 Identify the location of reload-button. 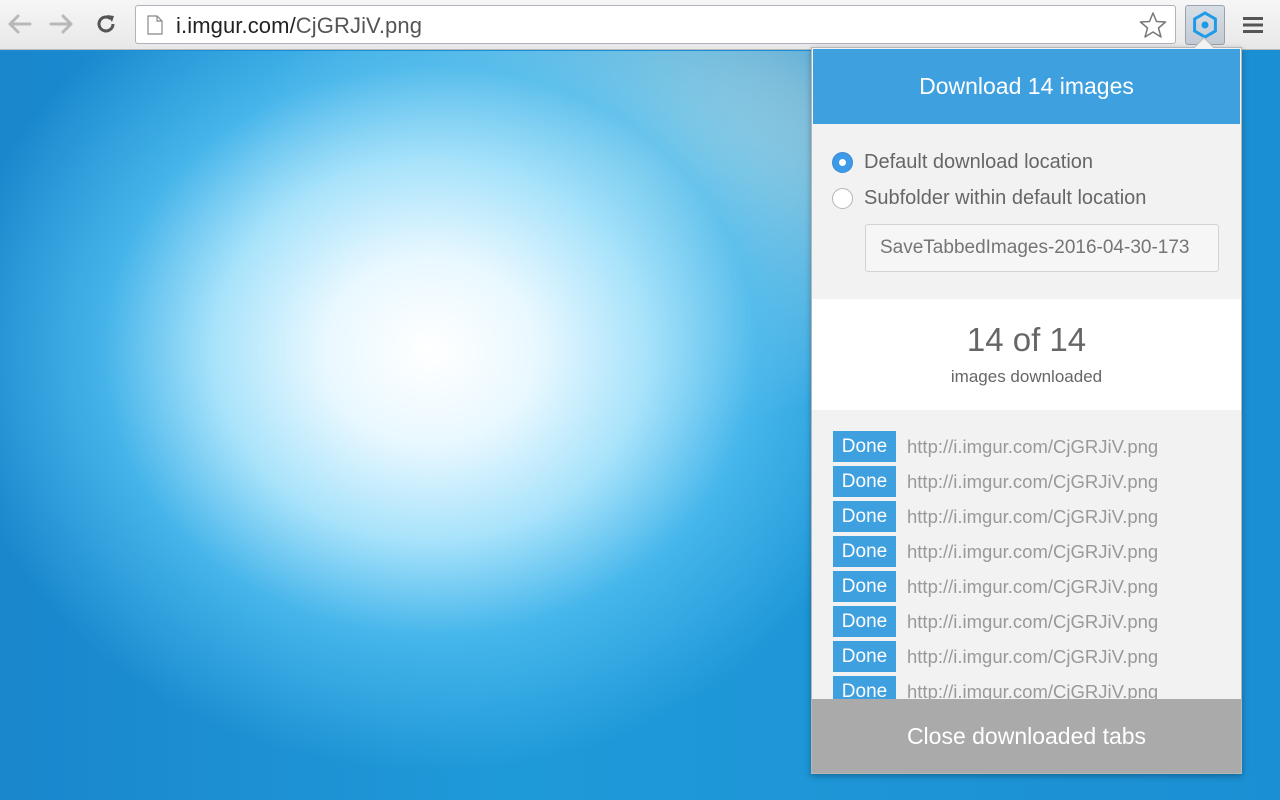
(106, 24).